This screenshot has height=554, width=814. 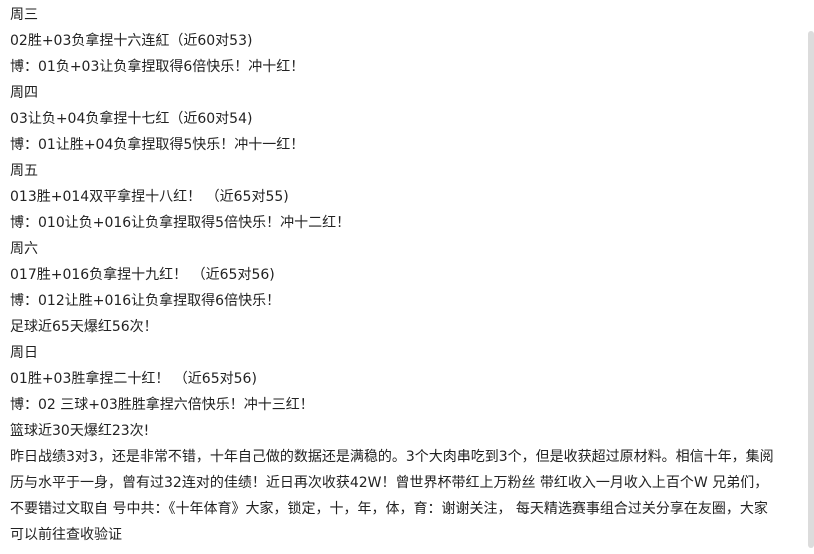 What do you see at coordinates (157, 67) in the screenshot?
I see `result-line: 博：01负+03让负拿捏取得6倍快乐！冲十红！` at bounding box center [157, 67].